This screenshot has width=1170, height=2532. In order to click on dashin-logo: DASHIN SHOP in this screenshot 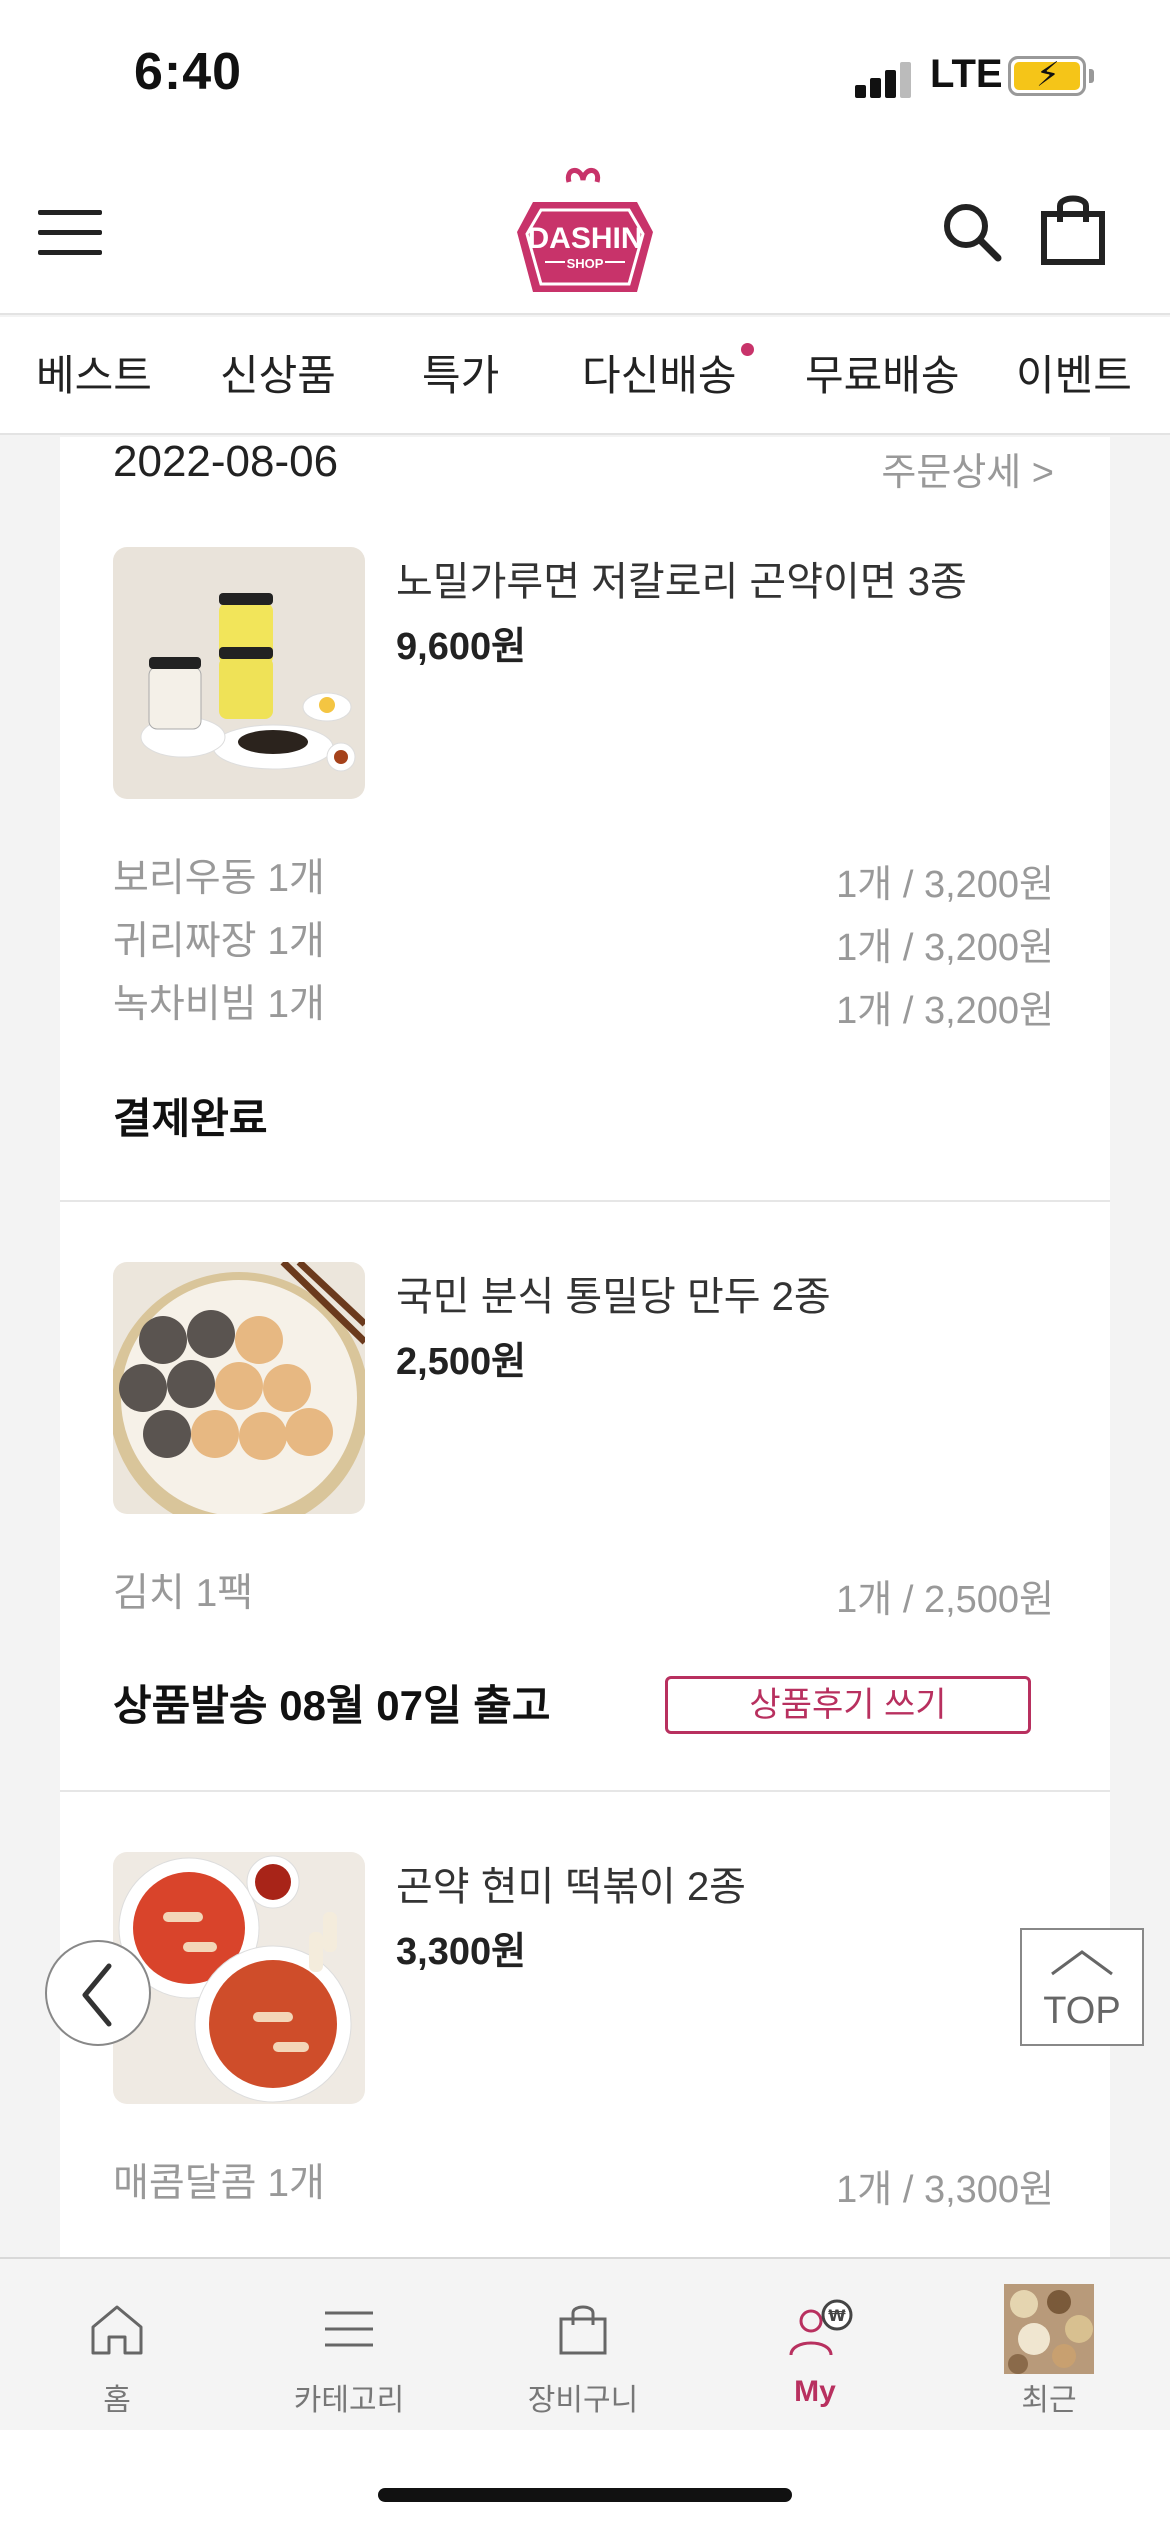, I will do `click(585, 232)`.